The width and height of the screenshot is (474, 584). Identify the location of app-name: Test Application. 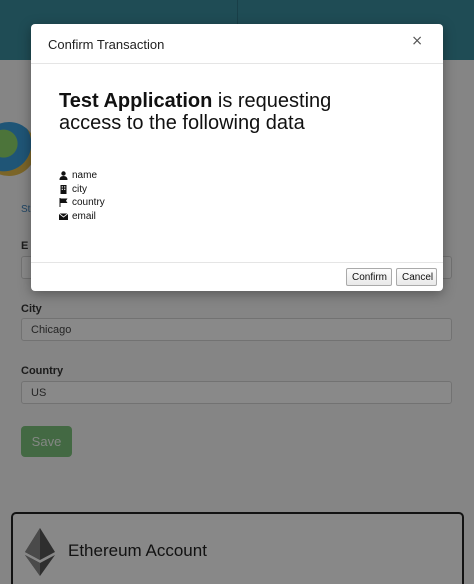
(136, 101).